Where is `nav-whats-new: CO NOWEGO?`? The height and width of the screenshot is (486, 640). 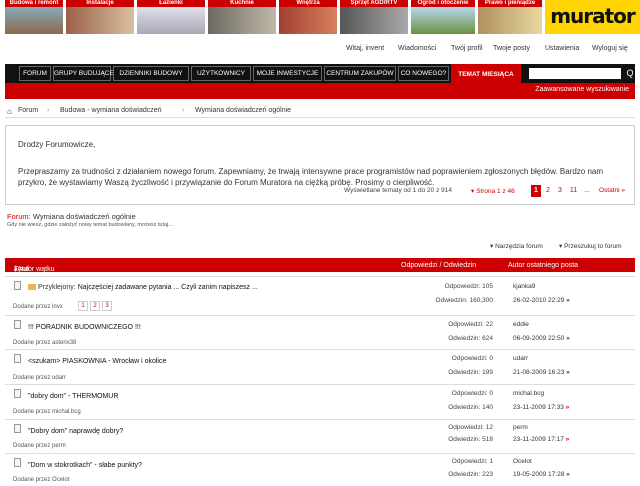 nav-whats-new: CO NOWEGO? is located at coordinates (423, 73).